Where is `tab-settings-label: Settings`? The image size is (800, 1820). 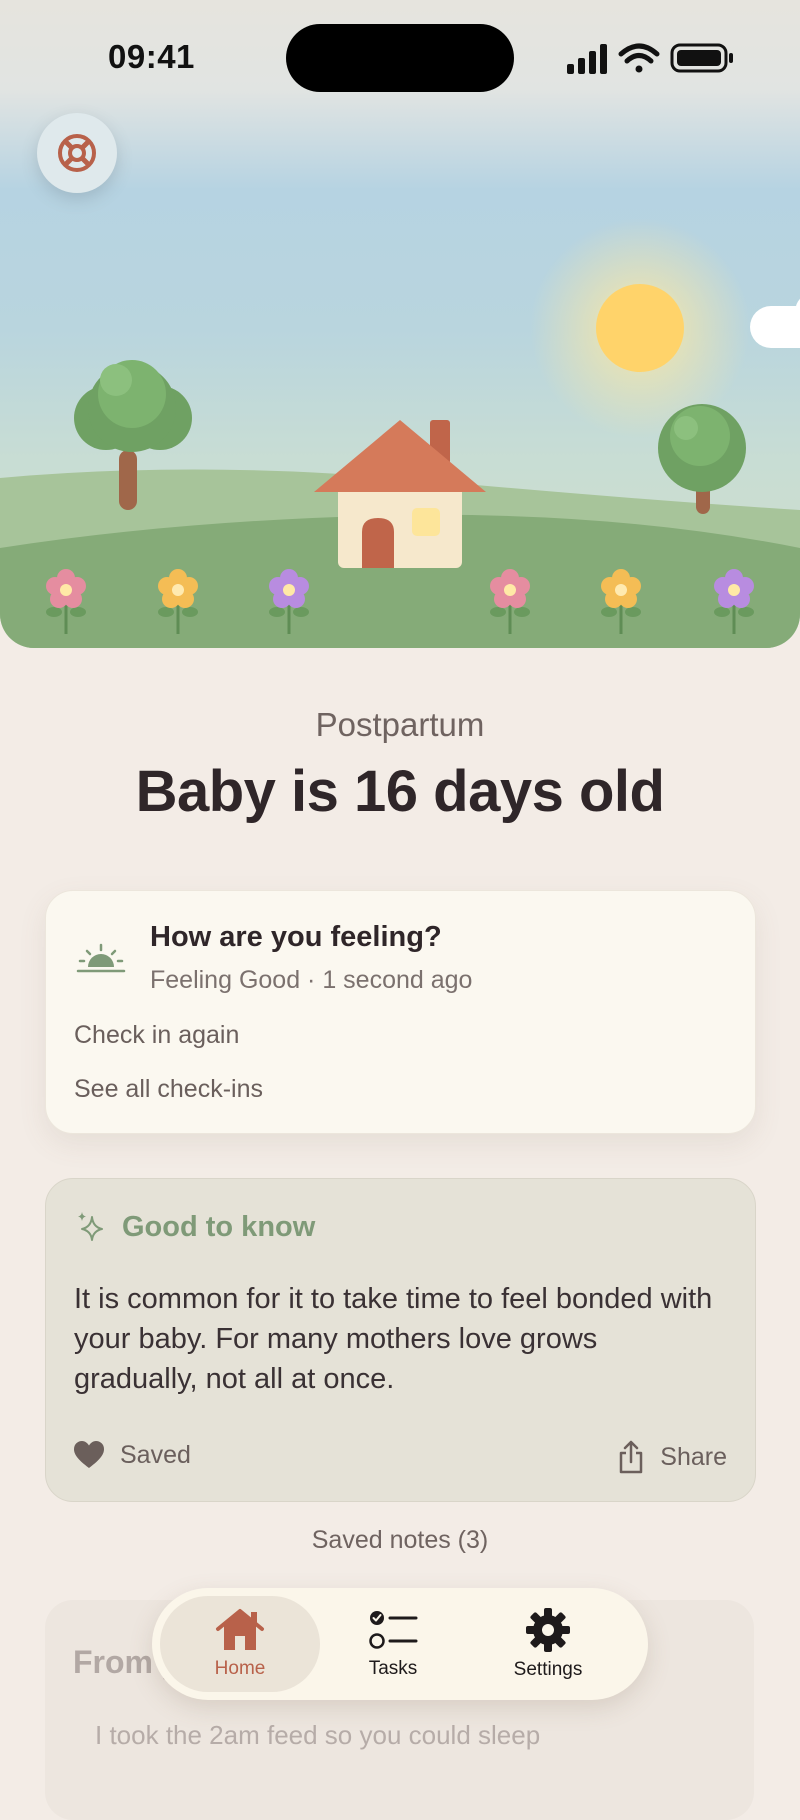
tab-settings-label: Settings is located at coordinates (548, 1669).